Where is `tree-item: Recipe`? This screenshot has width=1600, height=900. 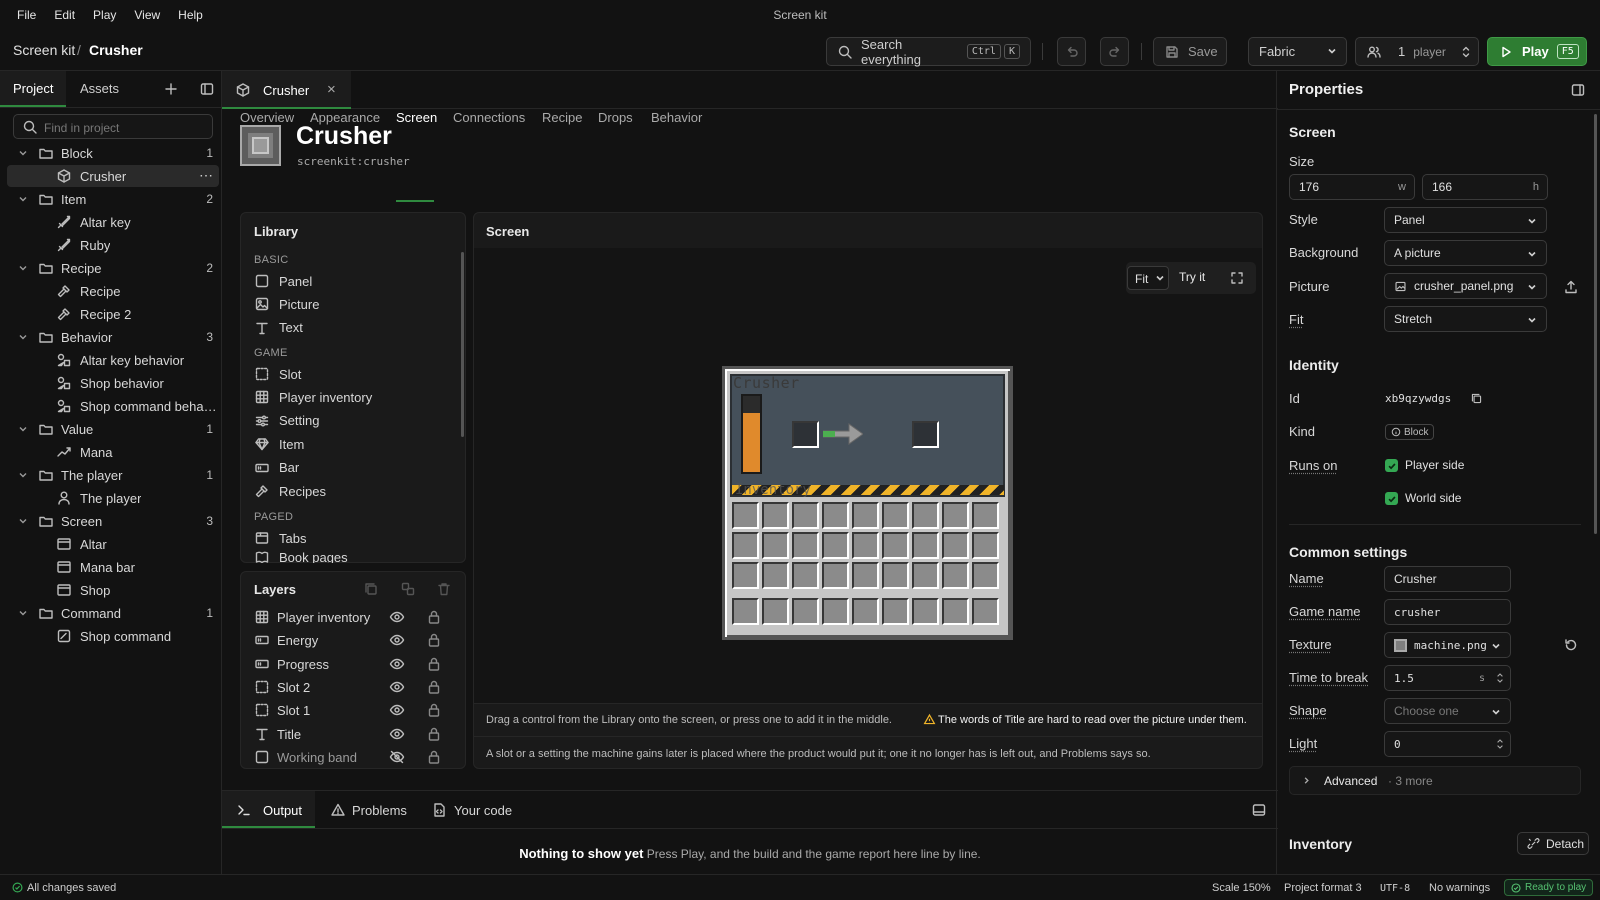 tree-item: Recipe is located at coordinates (113, 291).